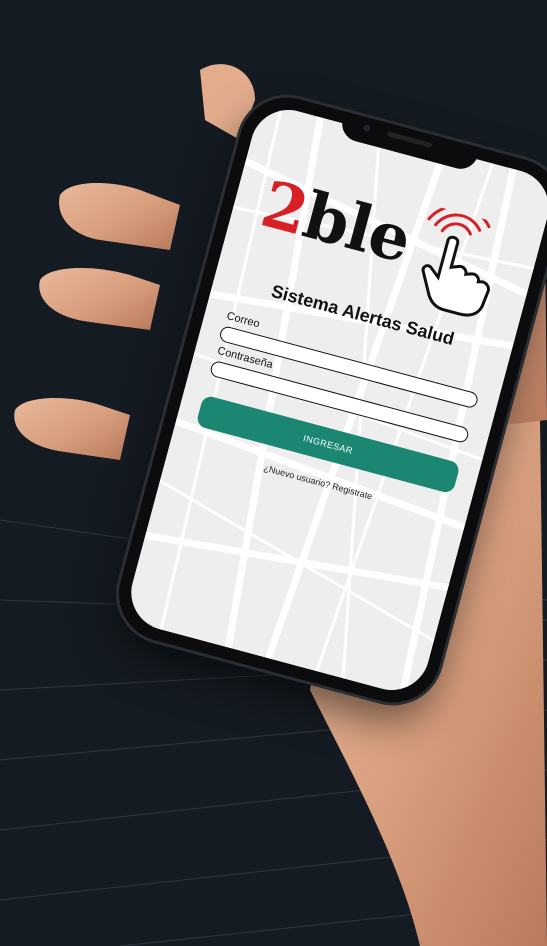 The width and height of the screenshot is (547, 946). What do you see at coordinates (456, 260) in the screenshot?
I see `tapping-hand-icon` at bounding box center [456, 260].